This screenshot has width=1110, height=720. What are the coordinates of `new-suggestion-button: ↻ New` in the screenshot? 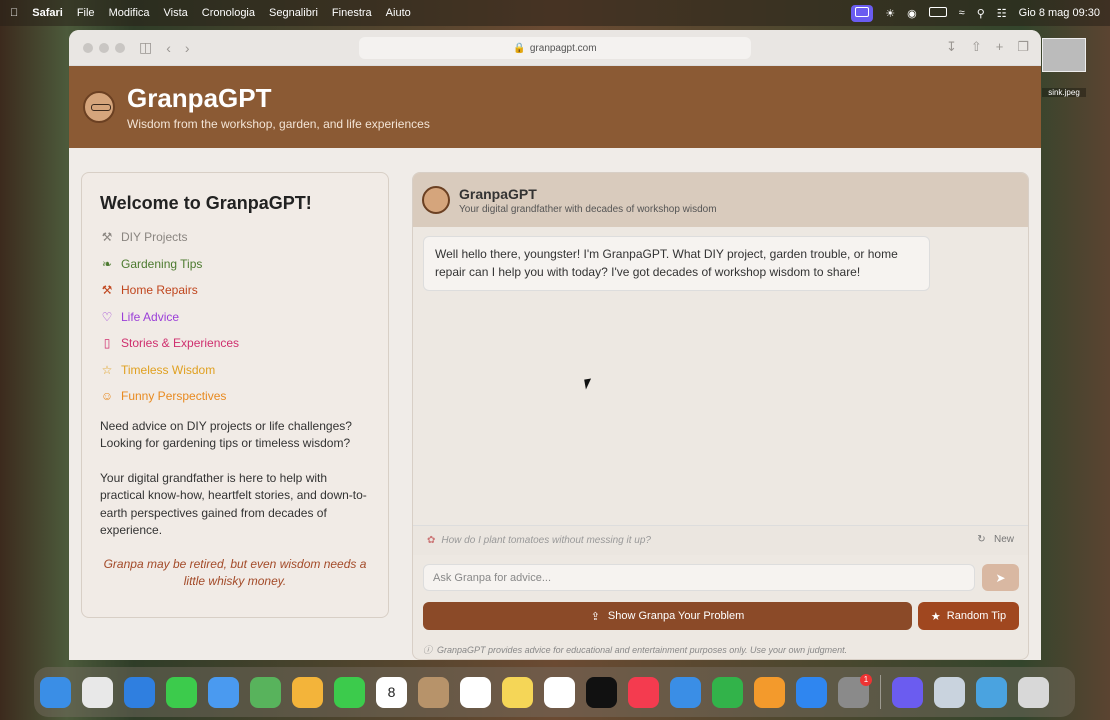 It's located at (995, 539).